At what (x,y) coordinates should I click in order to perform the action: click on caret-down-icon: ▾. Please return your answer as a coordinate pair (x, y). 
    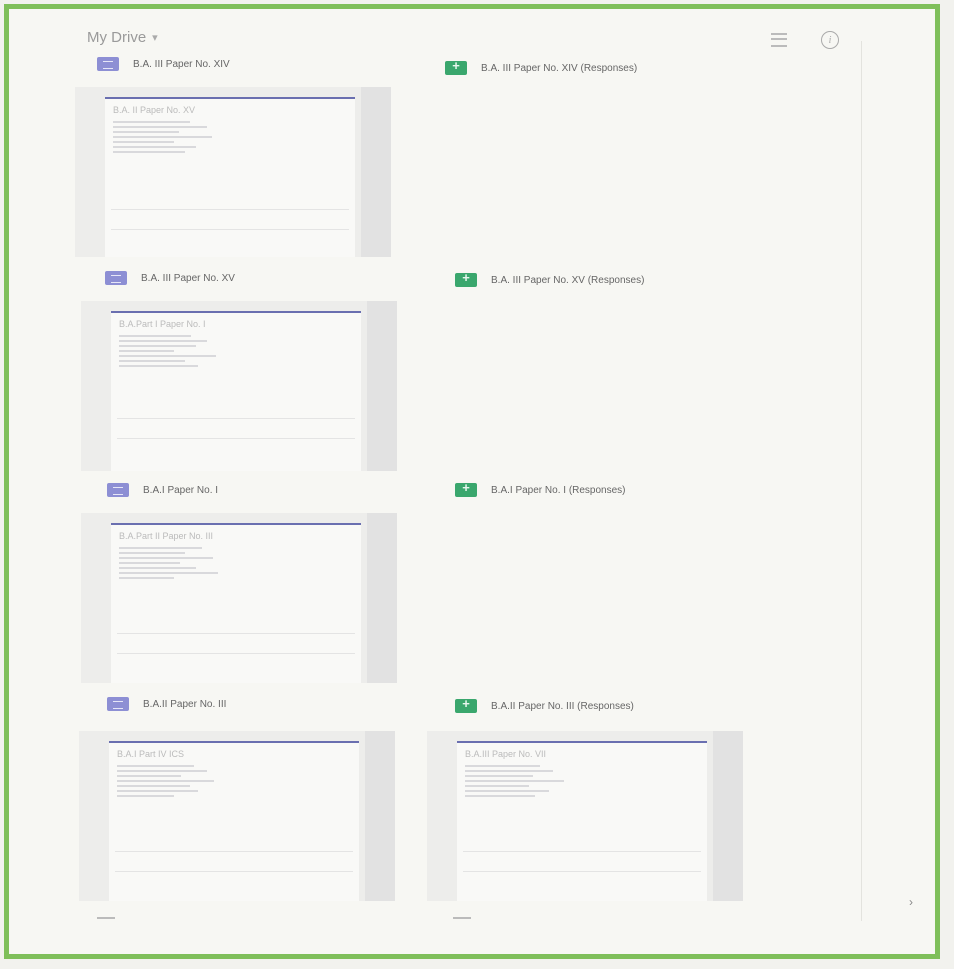
    Looking at the image, I should click on (155, 37).